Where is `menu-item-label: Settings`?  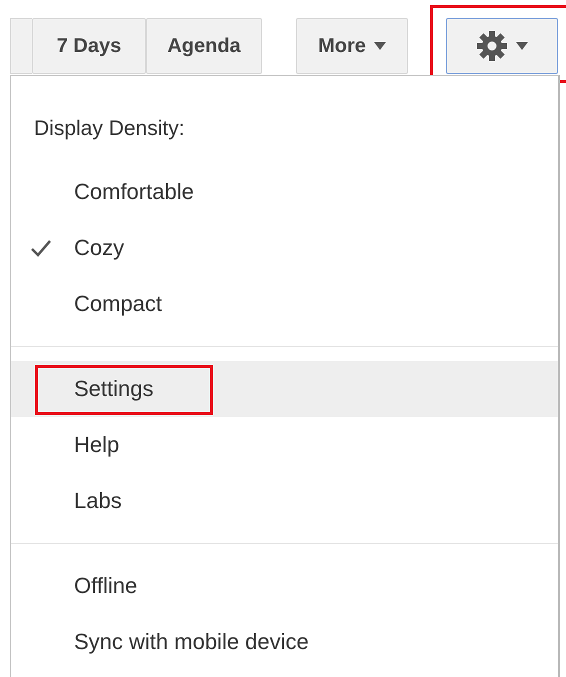
menu-item-label: Settings is located at coordinates (114, 389).